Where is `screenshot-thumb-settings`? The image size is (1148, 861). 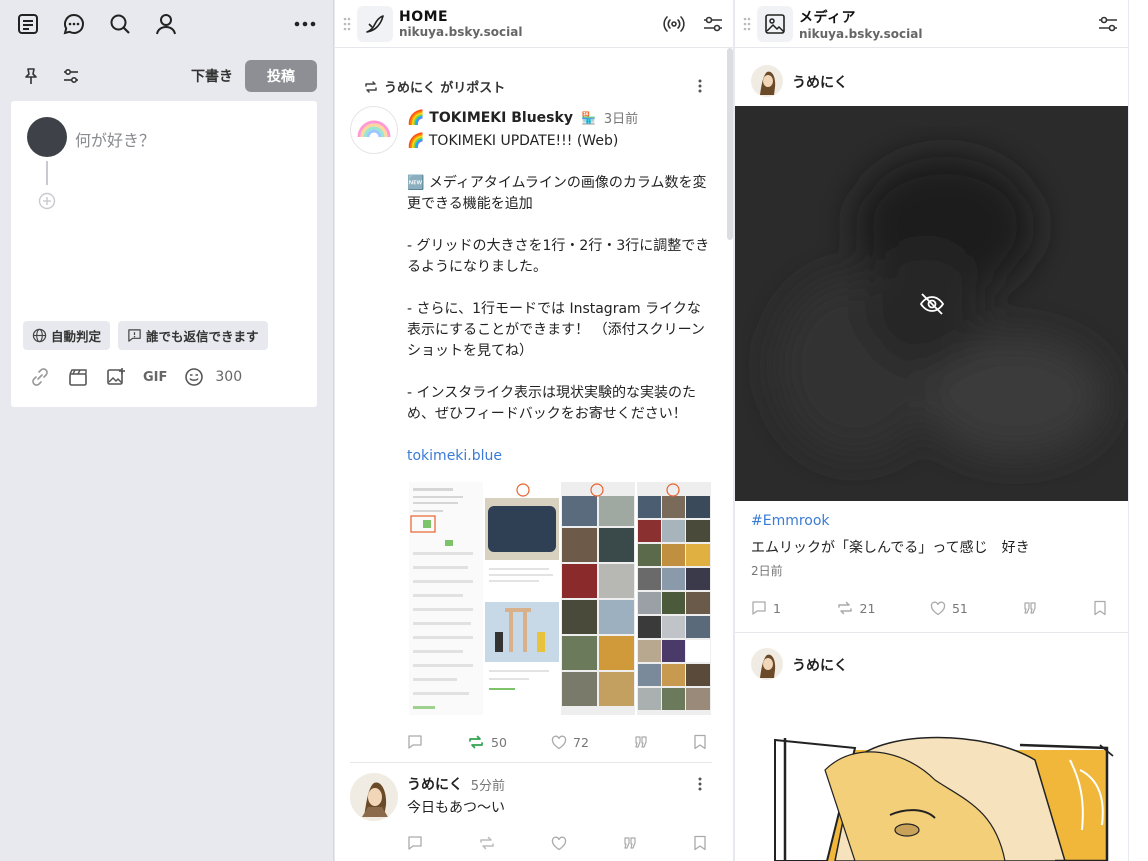
screenshot-thumb-settings is located at coordinates (446, 598).